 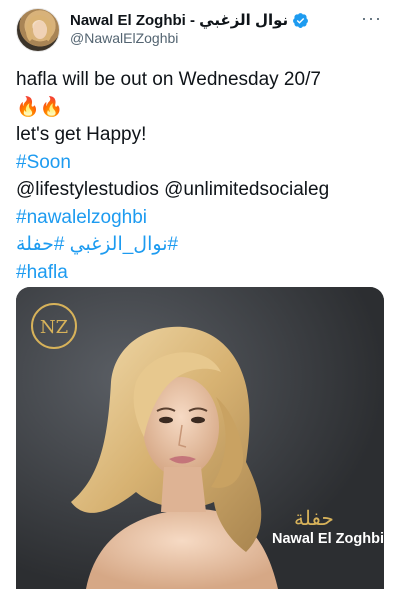 I want to click on logo-monogram: NZ, so click(x=54, y=327).